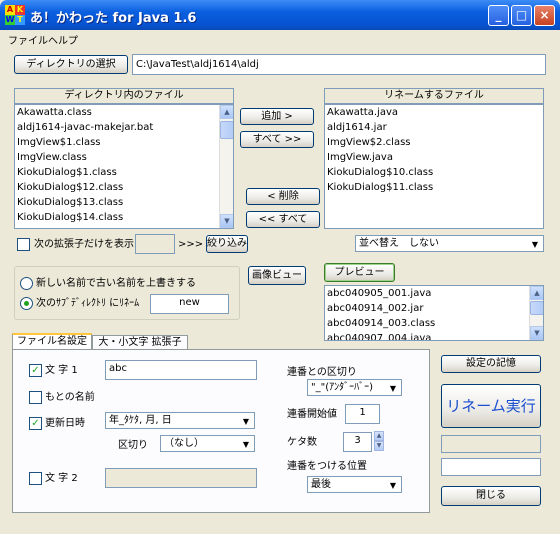  I want to click on text1-checkbox: ✓, so click(35, 370).